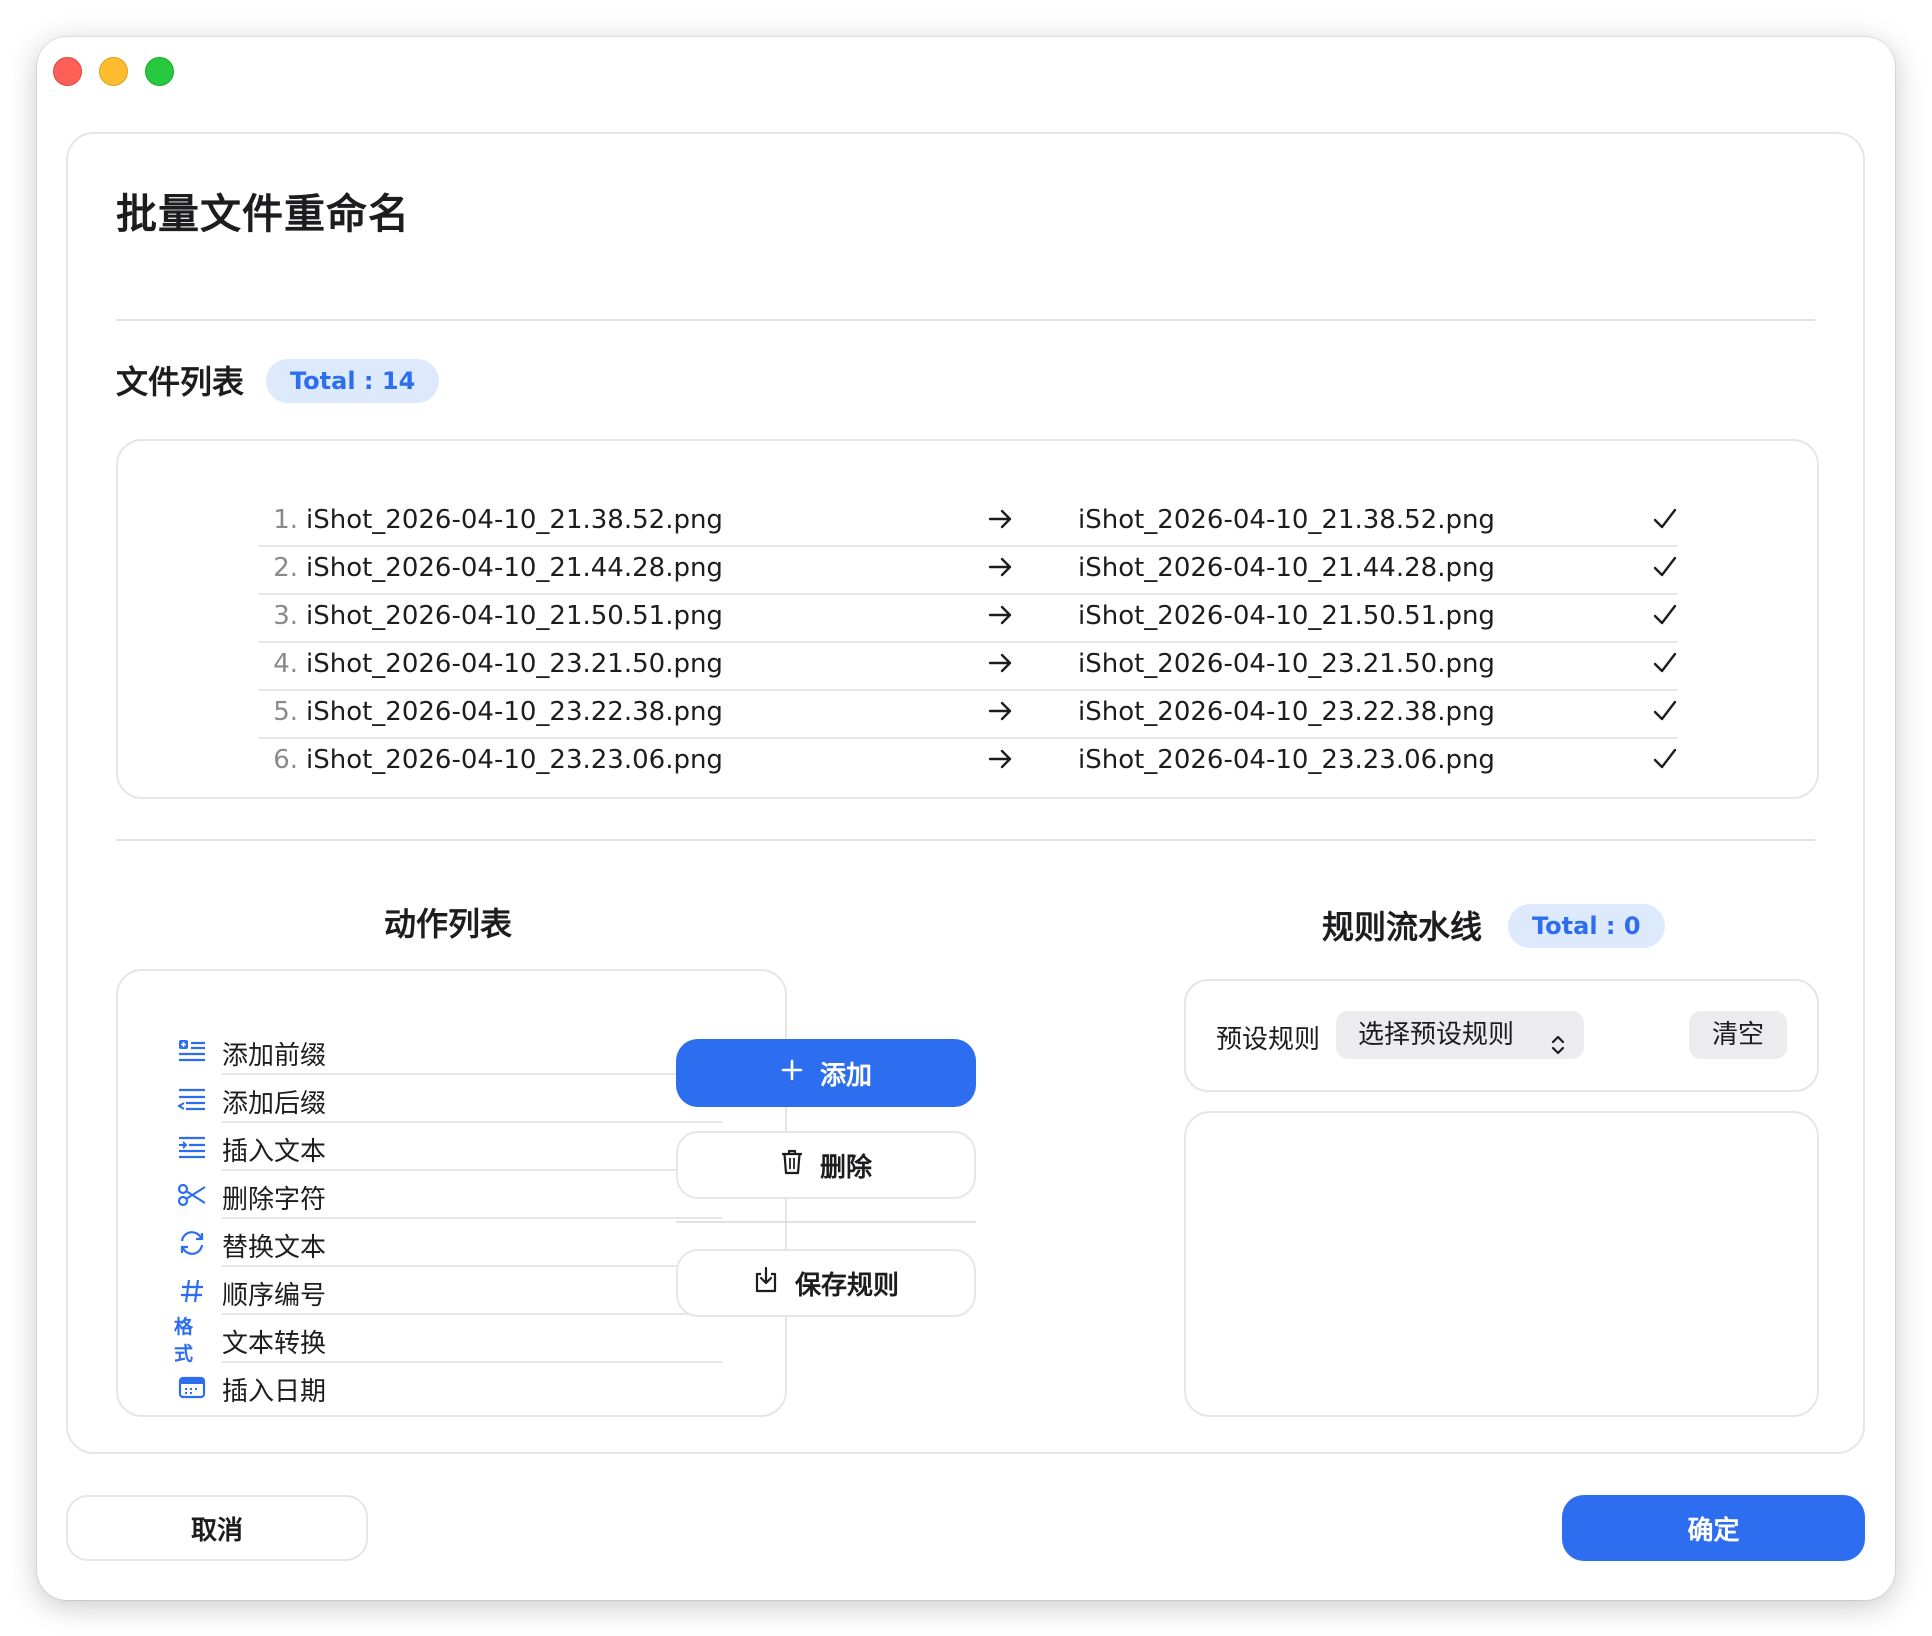  I want to click on action-label: 顺序编号, so click(274, 1296).